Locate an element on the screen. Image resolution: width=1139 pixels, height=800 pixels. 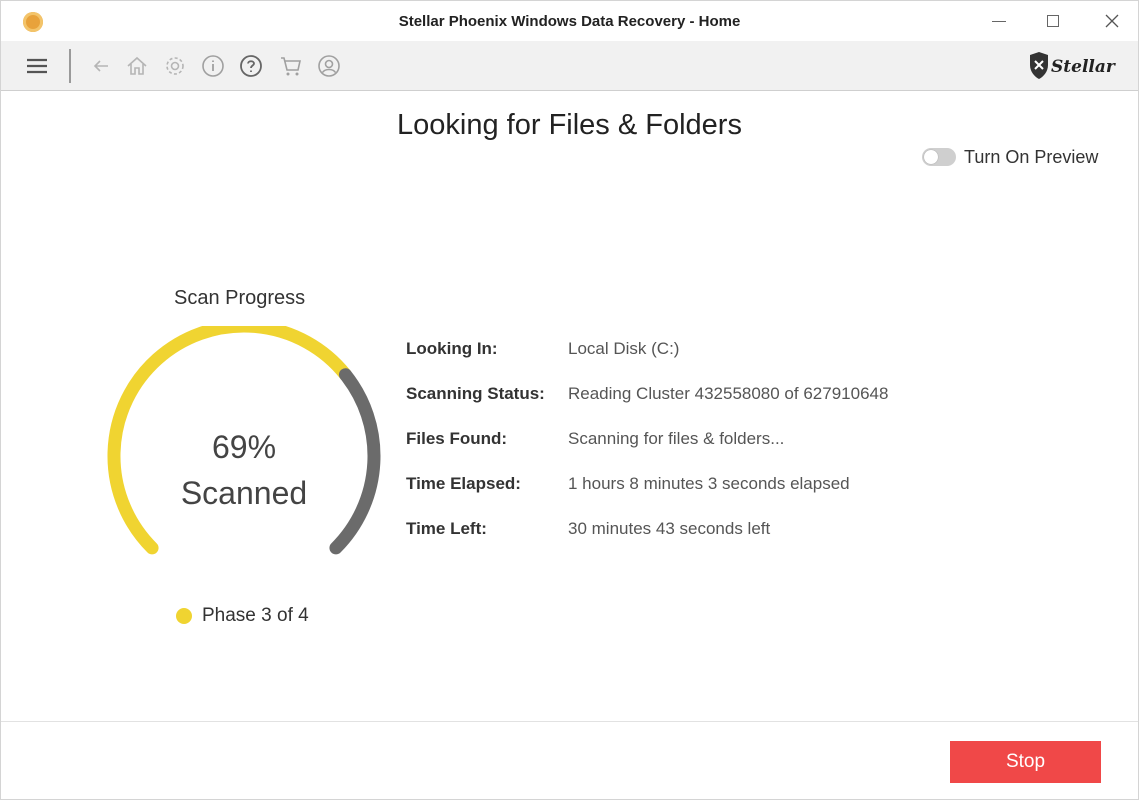
info-button is located at coordinates (213, 66).